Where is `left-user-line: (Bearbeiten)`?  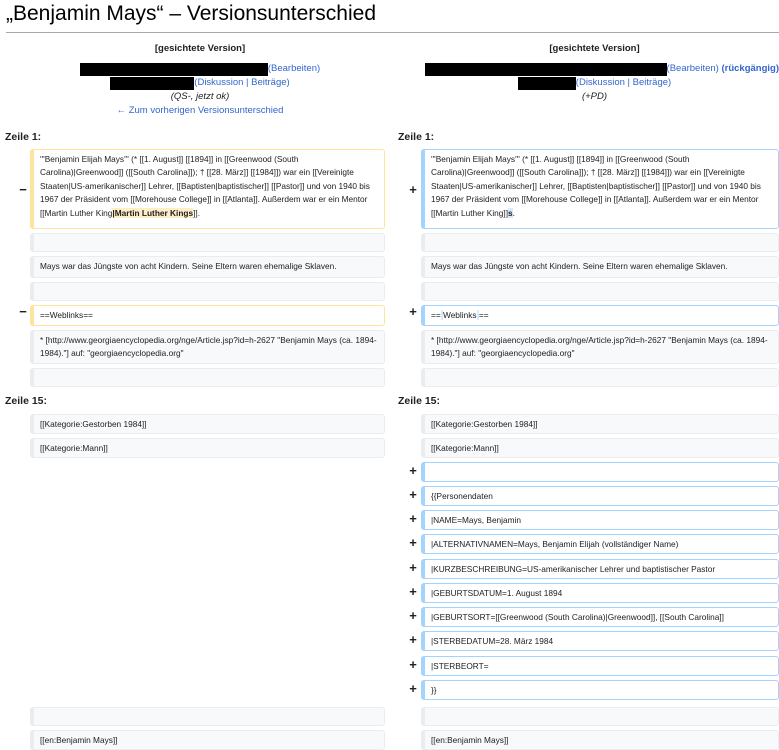 left-user-line: (Bearbeiten) is located at coordinates (200, 69).